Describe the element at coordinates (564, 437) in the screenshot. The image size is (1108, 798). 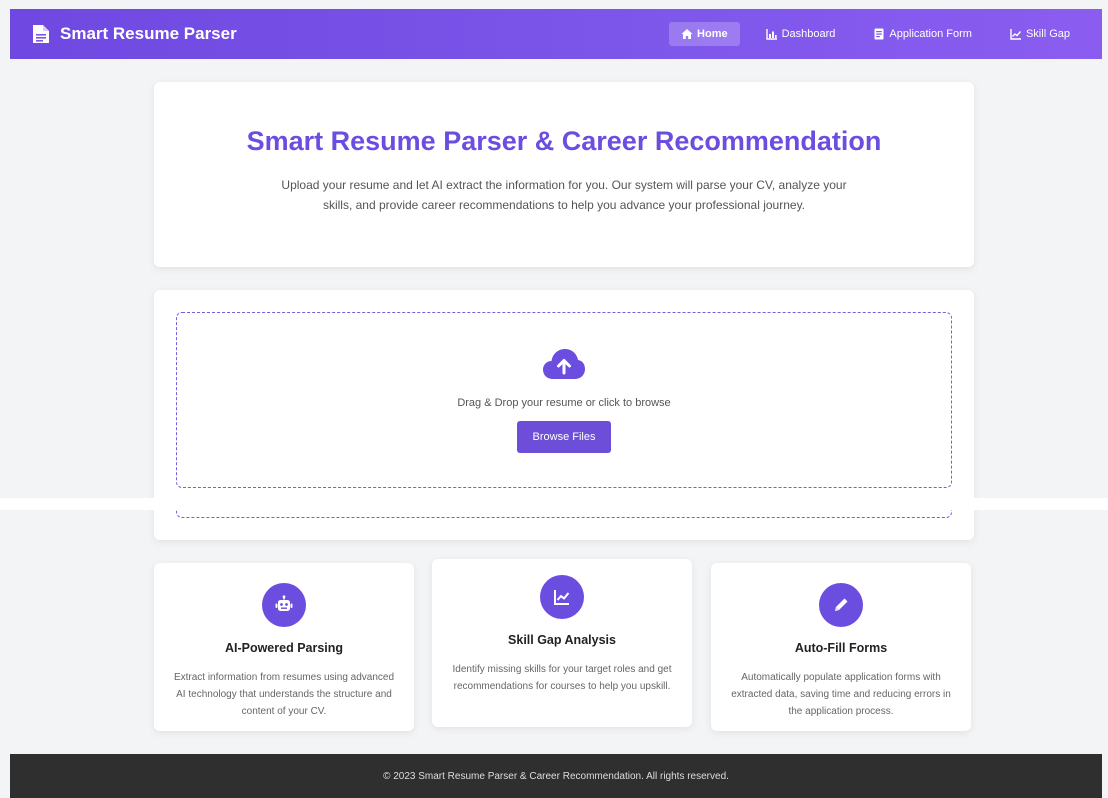
I see `browse-files-button: Browse Files` at that location.